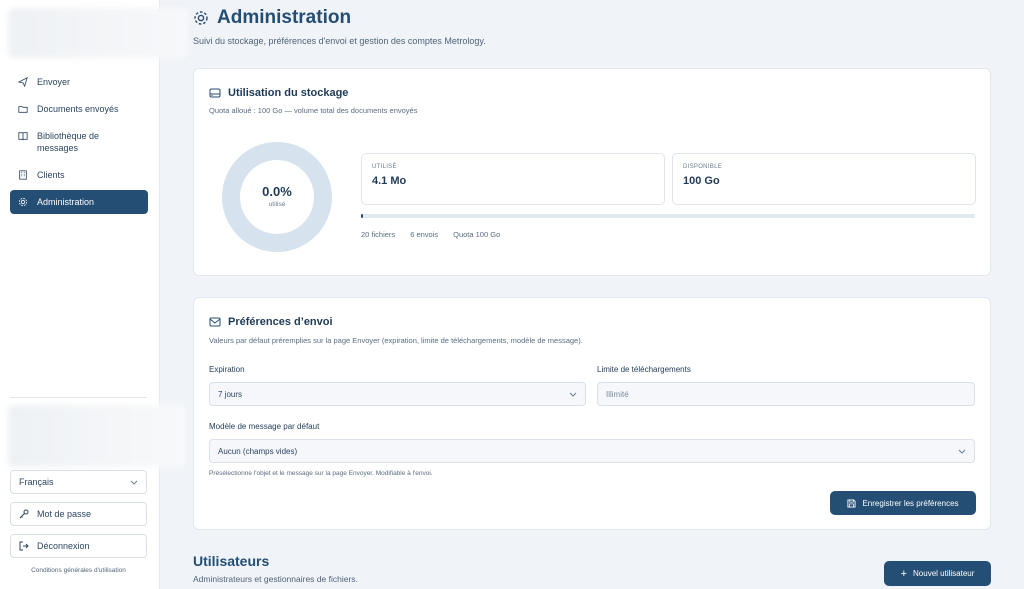  Describe the element at coordinates (78, 482) in the screenshot. I see `language-select: Français` at that location.